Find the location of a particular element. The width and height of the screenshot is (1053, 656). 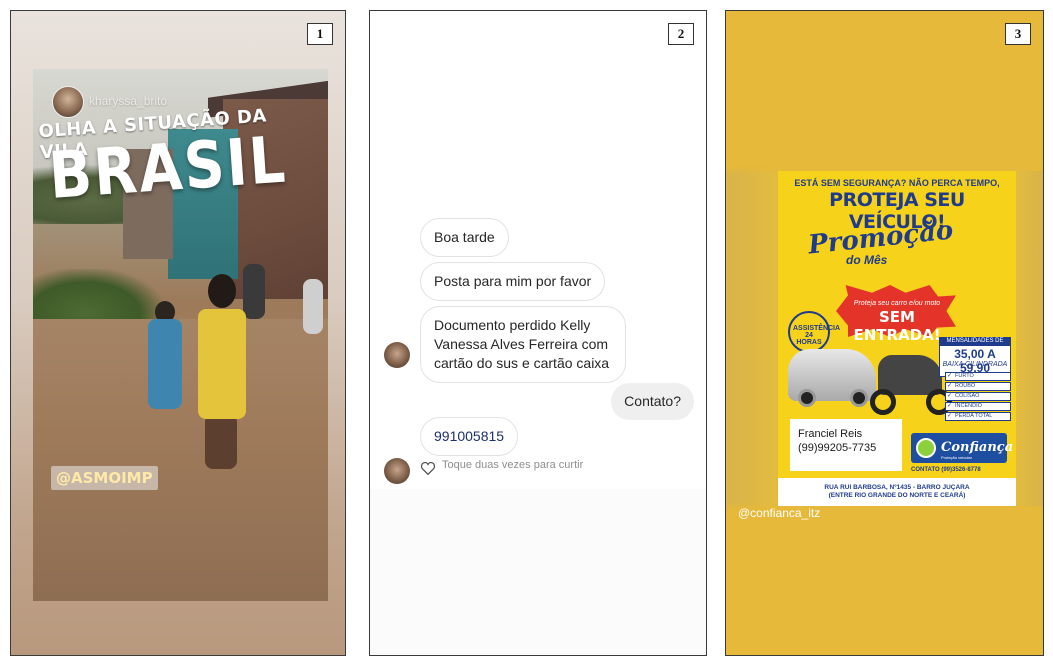

panel-number-badge: 2 is located at coordinates (681, 34).